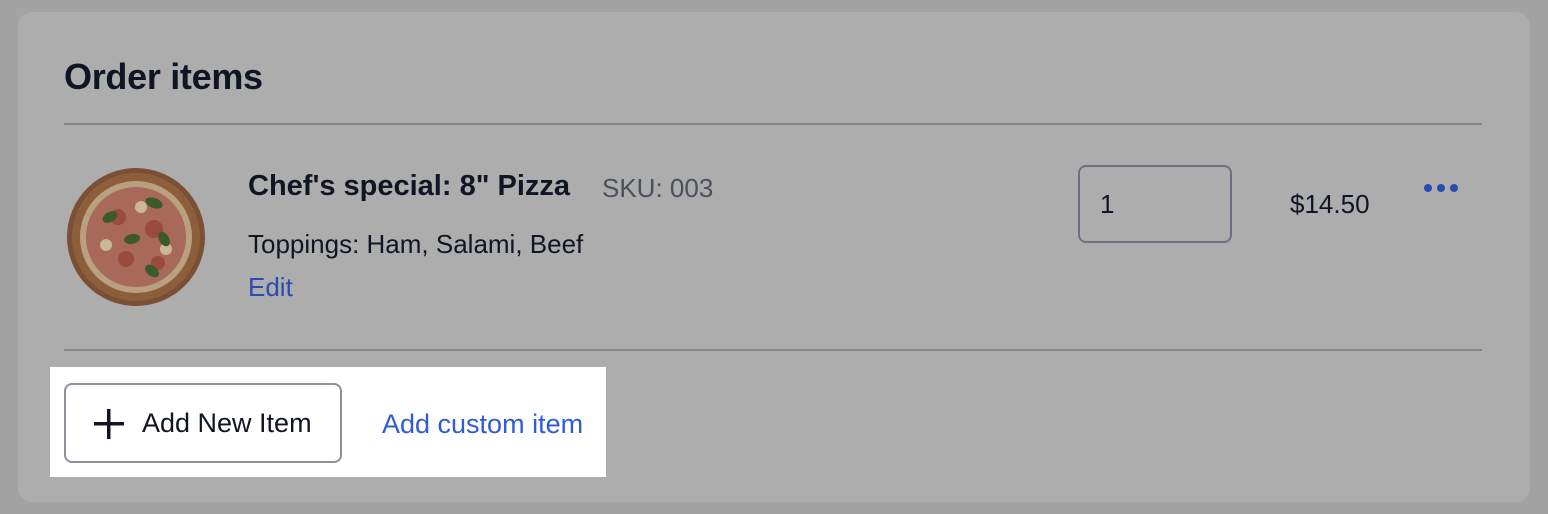  I want to click on item-name: Chef's special: 8" Pizza, so click(409, 186).